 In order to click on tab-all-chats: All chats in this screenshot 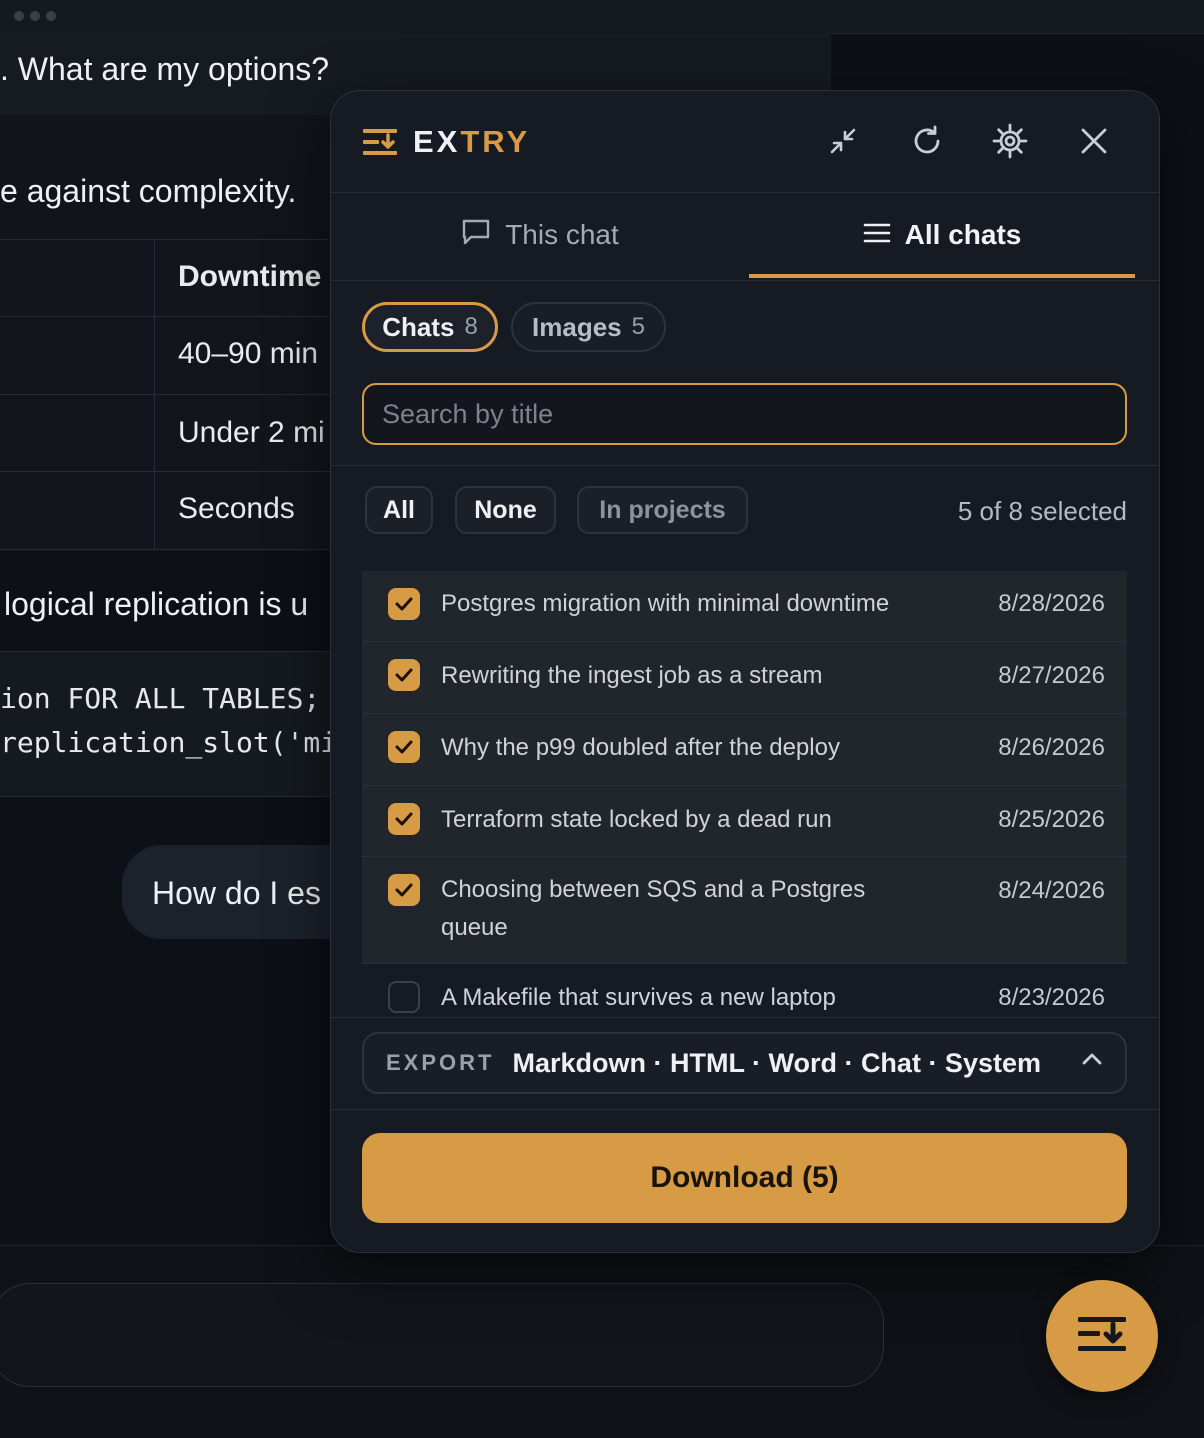, I will do `click(942, 235)`.